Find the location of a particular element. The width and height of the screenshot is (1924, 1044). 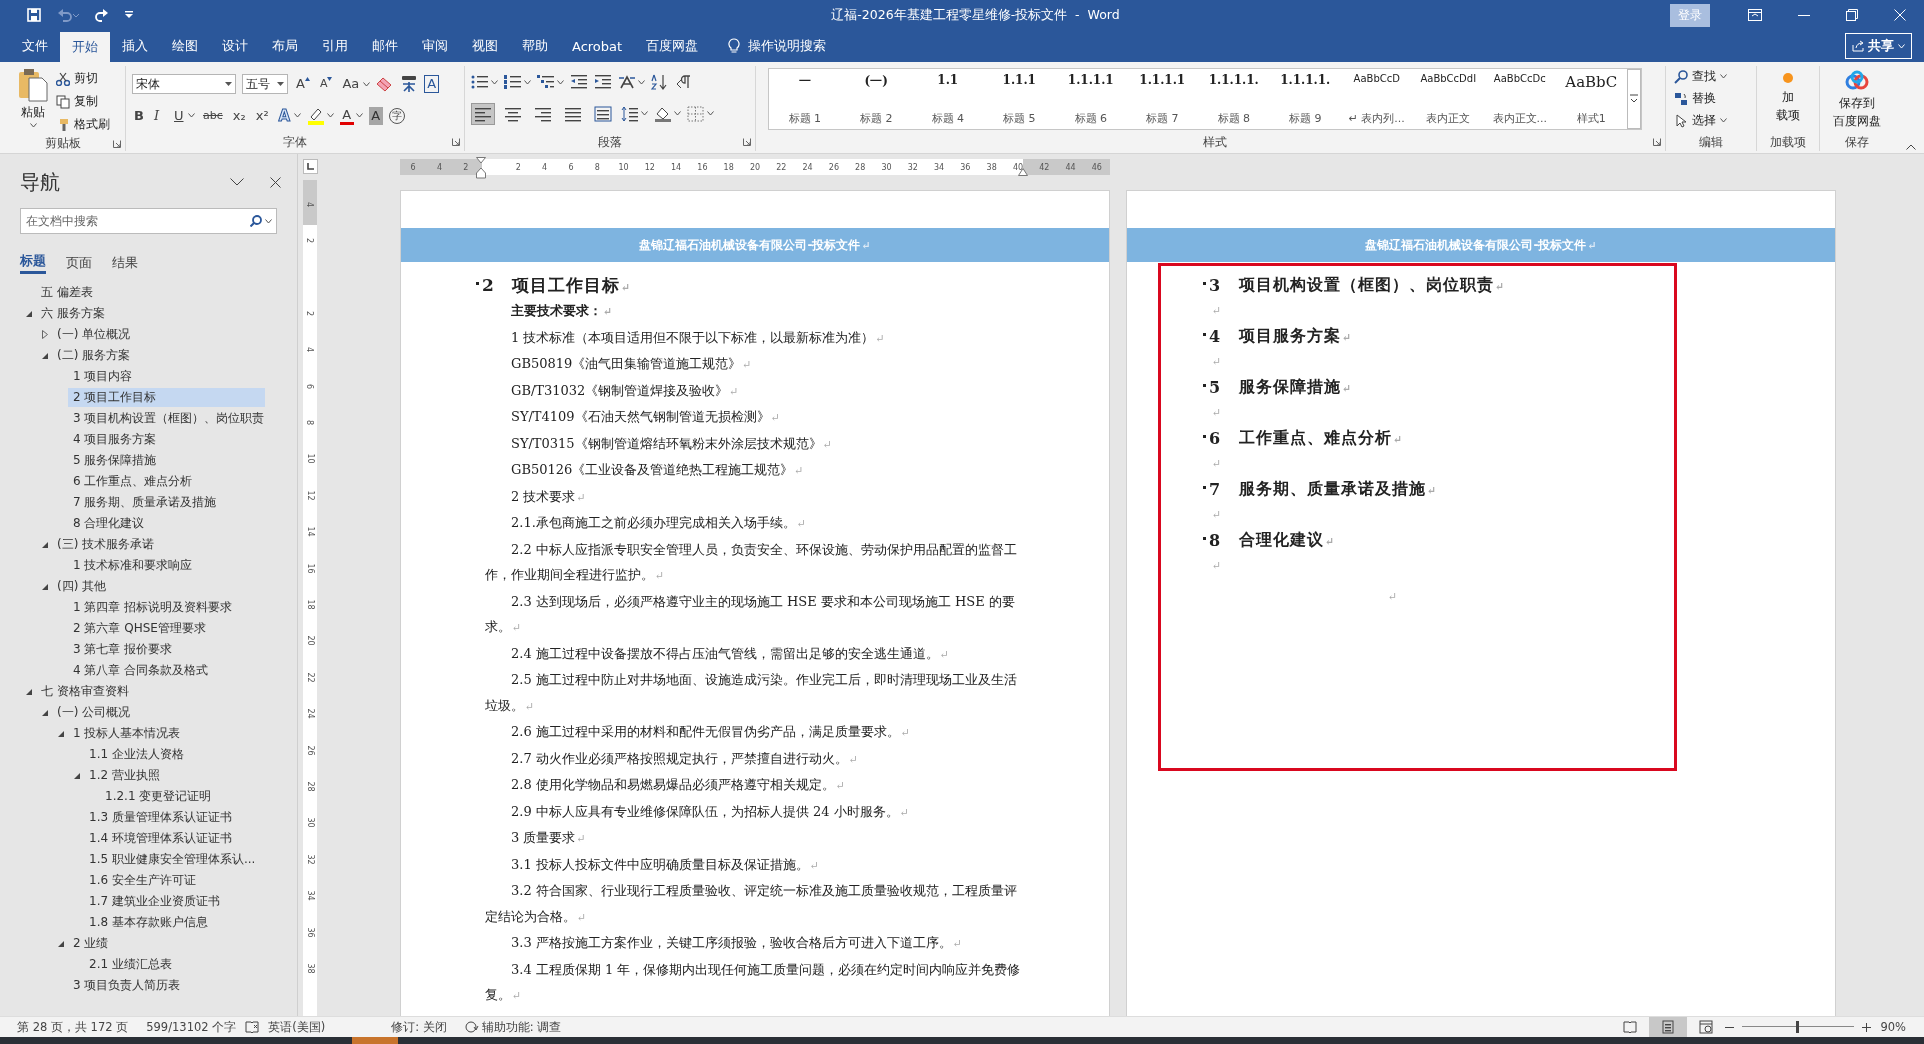

multilevel-list-icon is located at coordinates (546, 82).